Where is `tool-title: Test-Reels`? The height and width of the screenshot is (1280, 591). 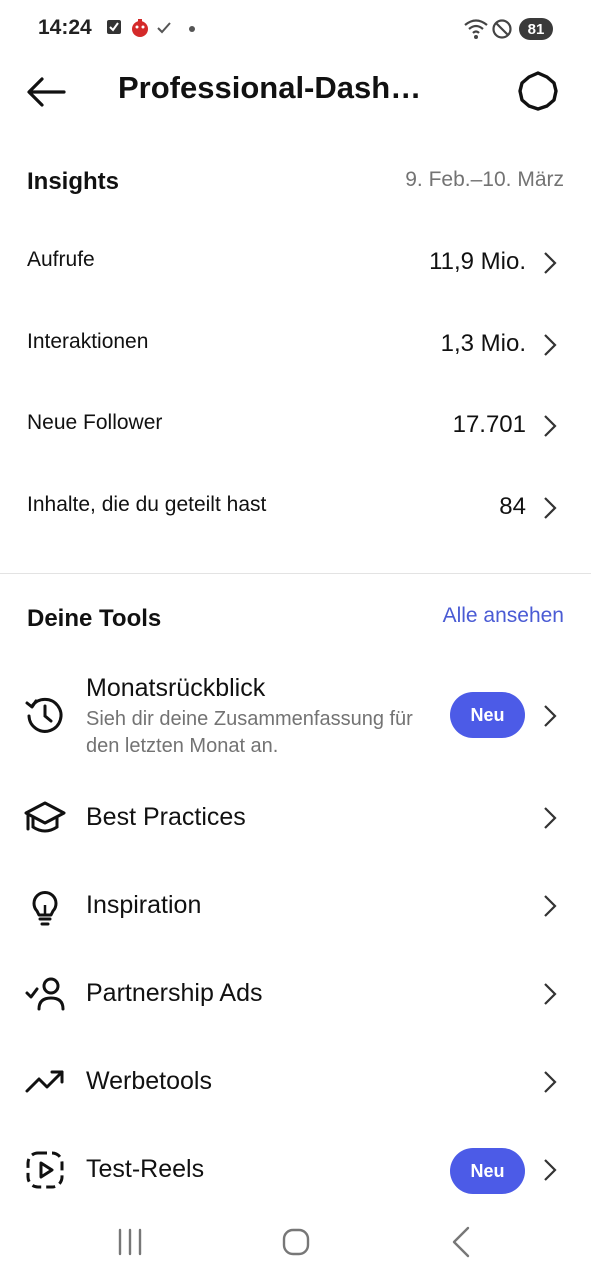
tool-title: Test-Reels is located at coordinates (145, 1169).